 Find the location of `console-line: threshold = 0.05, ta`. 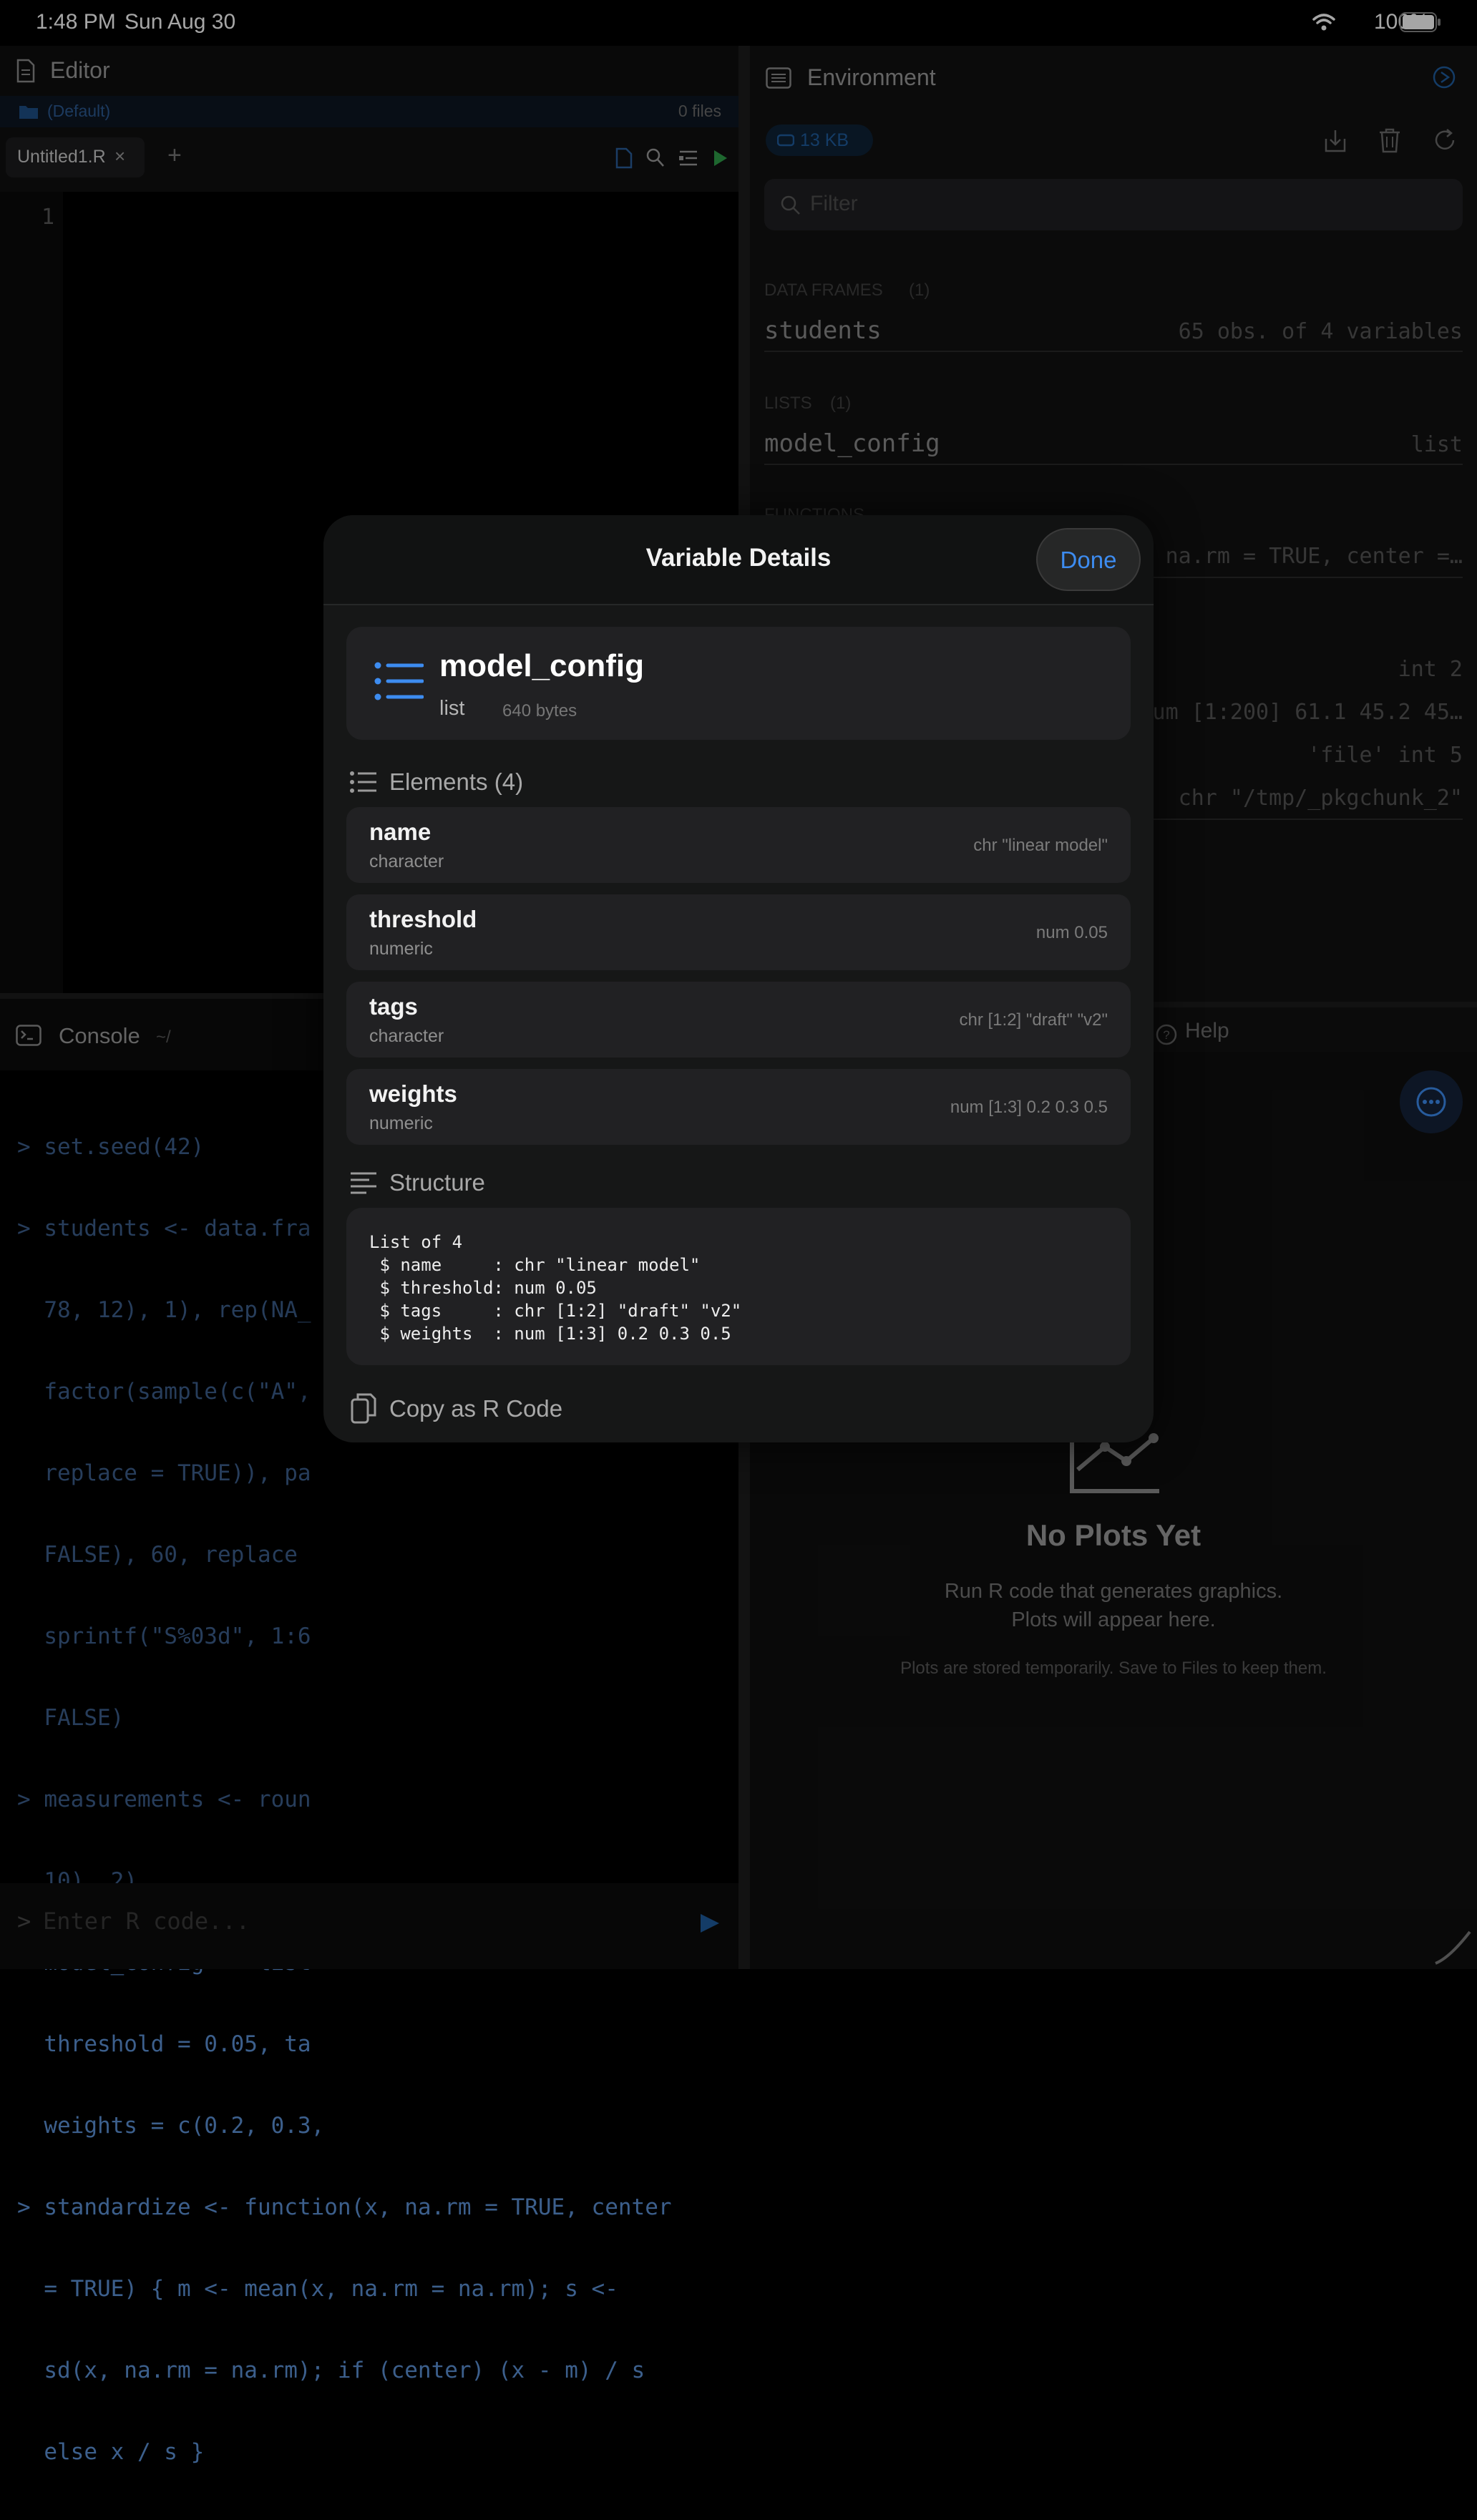

console-line: threshold = 0.05, ta is located at coordinates (164, 2044).